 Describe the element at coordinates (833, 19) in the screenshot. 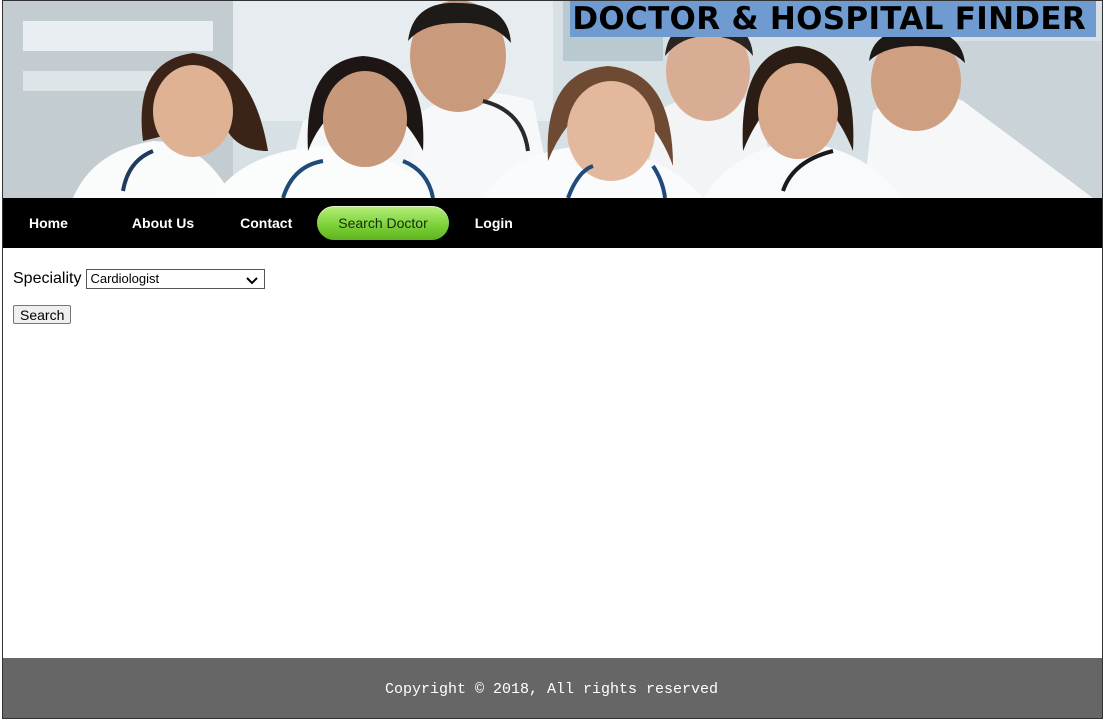

I see `site-title: DOCTOR & HOSPITAL FINDER` at that location.